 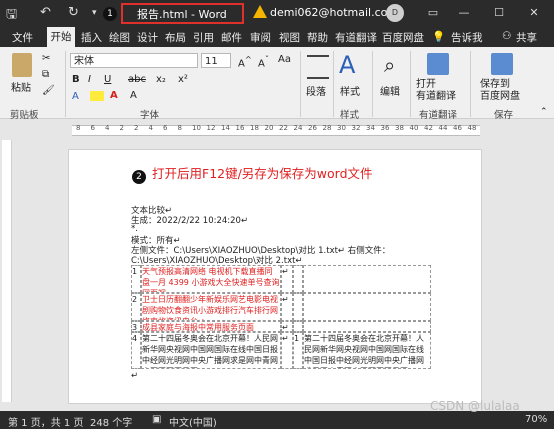 What do you see at coordinates (390, 90) in the screenshot?
I see `editing-button: 编辑` at bounding box center [390, 90].